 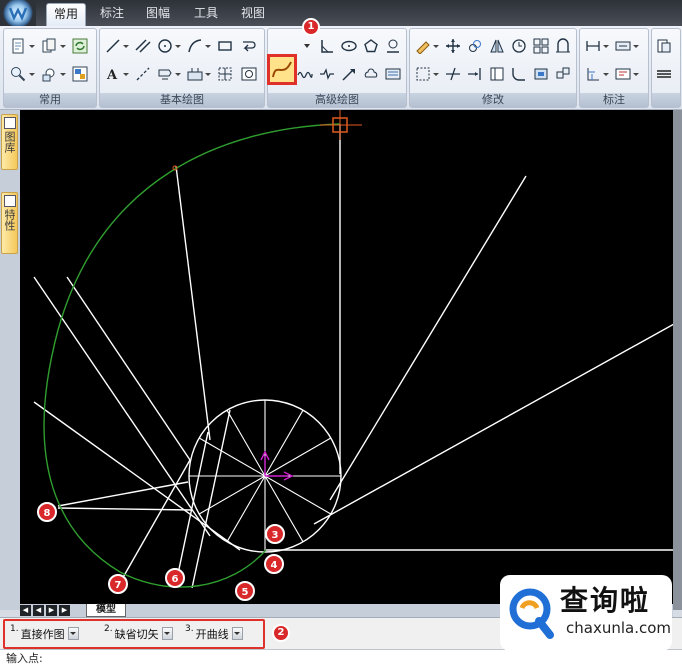 What do you see at coordinates (225, 74) in the screenshot?
I see `boundary-button` at bounding box center [225, 74].